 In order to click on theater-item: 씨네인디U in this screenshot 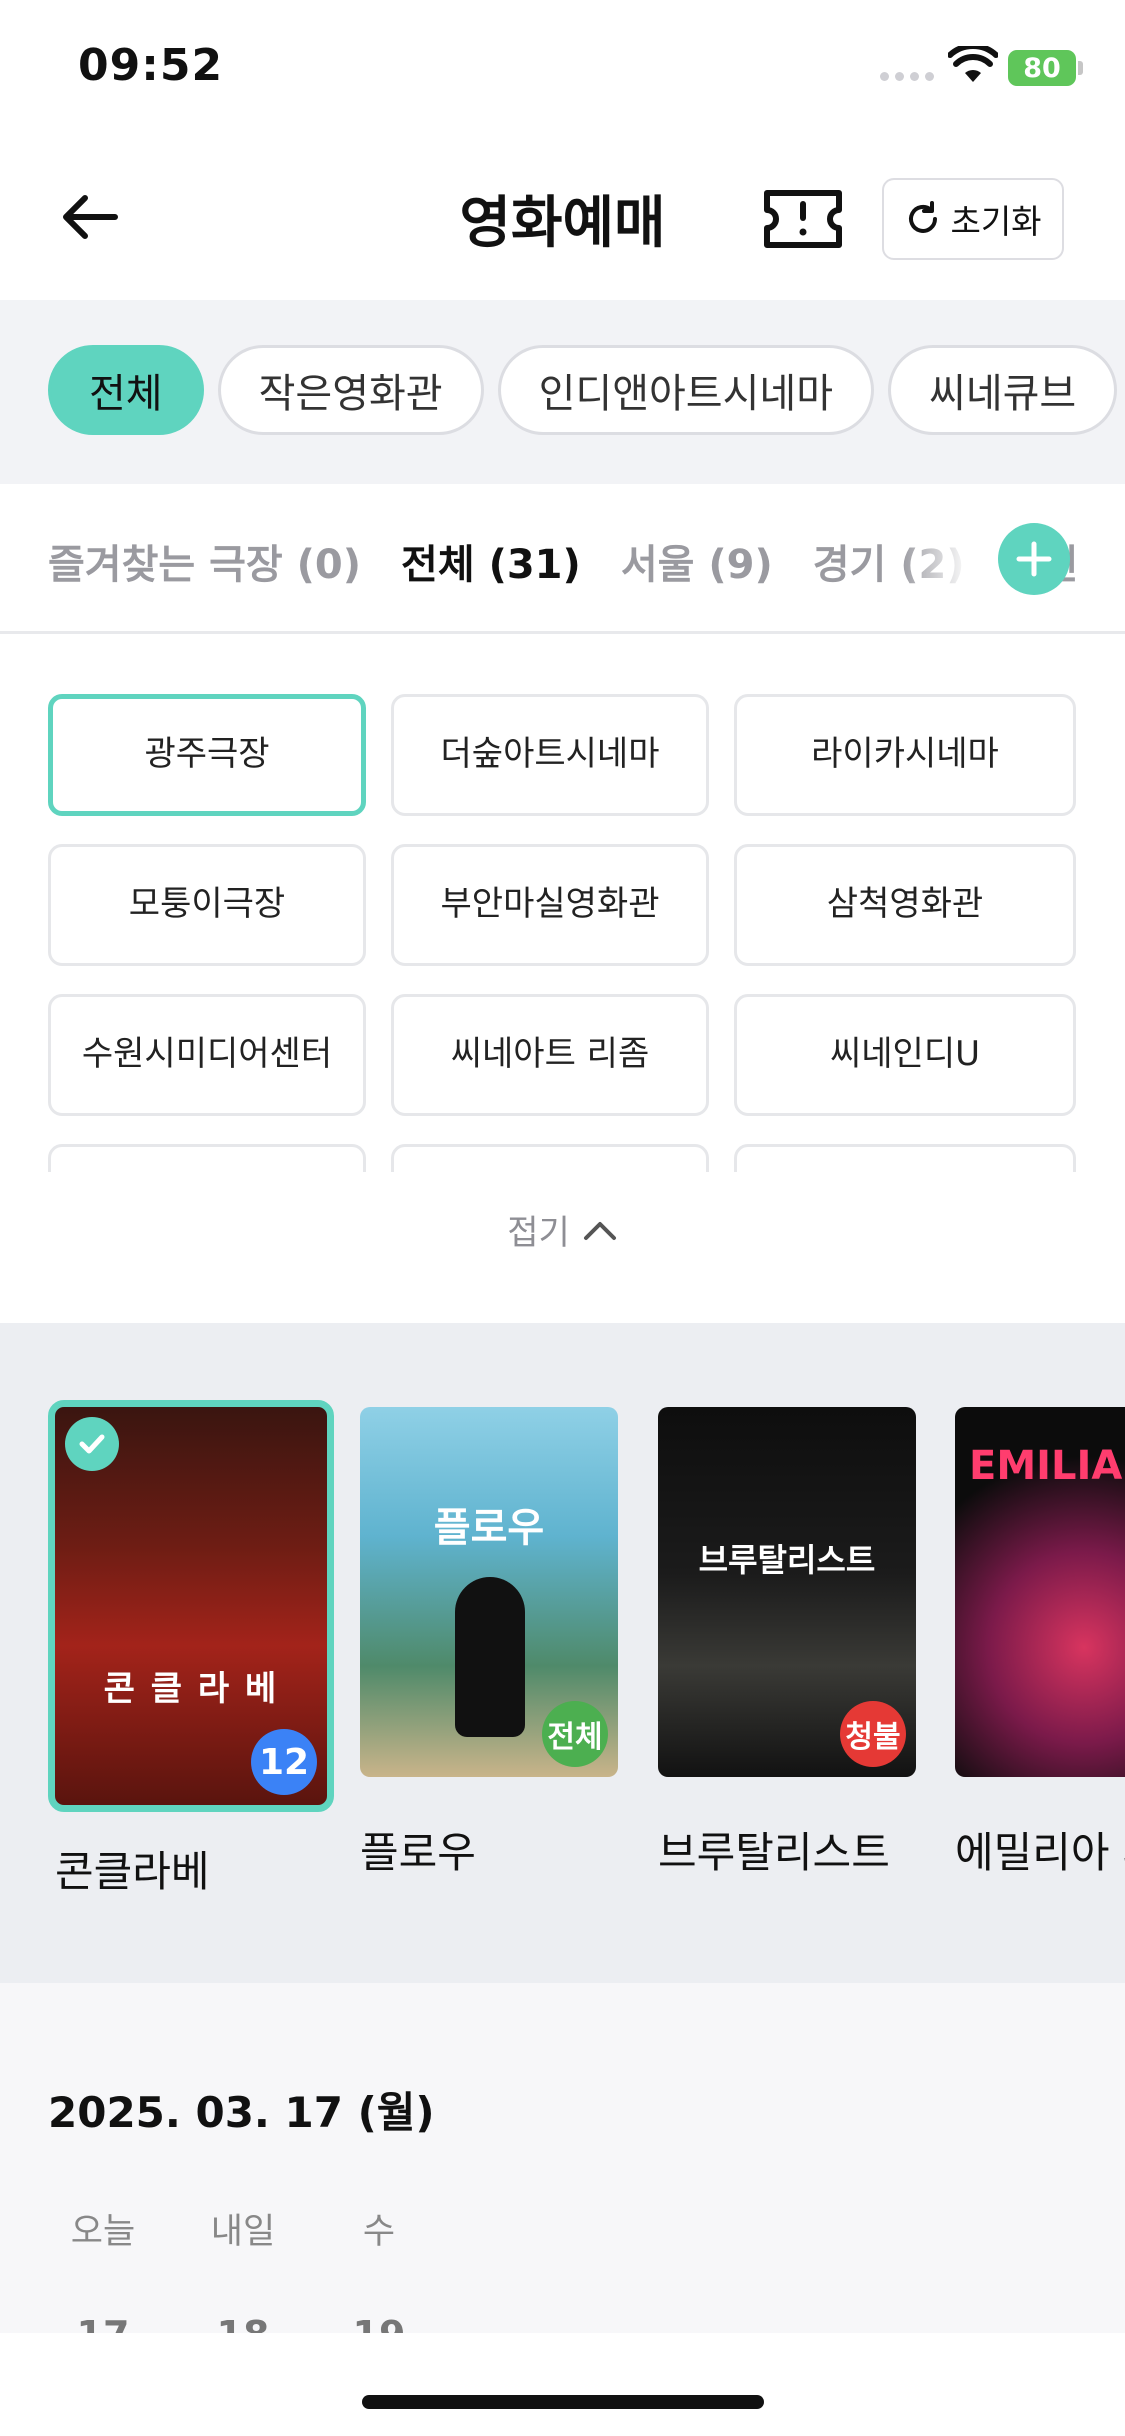, I will do `click(905, 1055)`.